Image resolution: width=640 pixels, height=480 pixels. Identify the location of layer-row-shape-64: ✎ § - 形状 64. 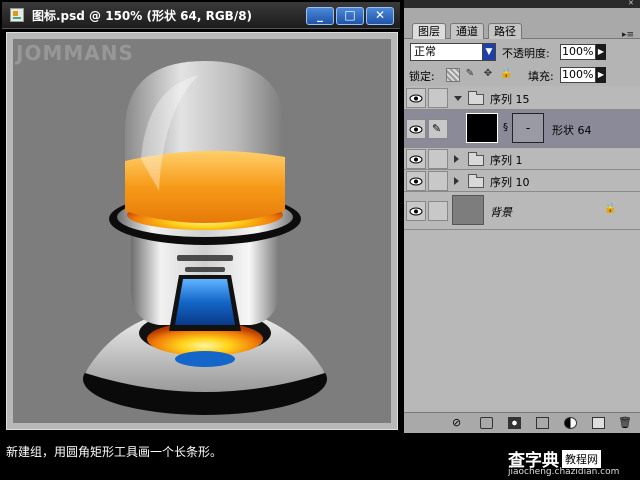
(522, 129).